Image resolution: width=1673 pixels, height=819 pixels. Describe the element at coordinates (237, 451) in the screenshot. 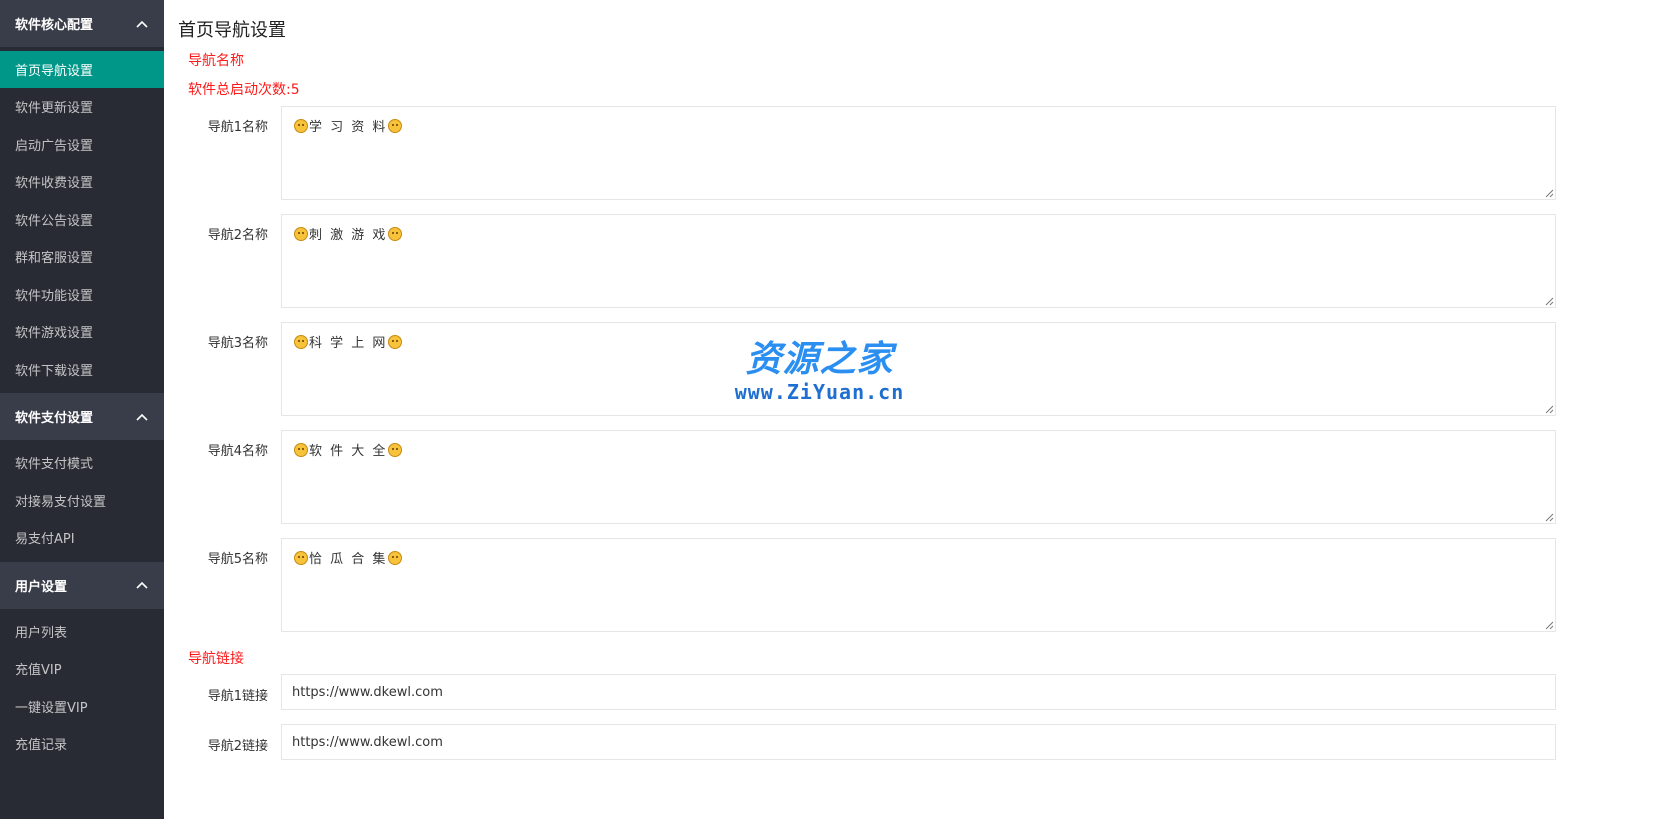

I see `nav-name-label: 导航4名称` at that location.